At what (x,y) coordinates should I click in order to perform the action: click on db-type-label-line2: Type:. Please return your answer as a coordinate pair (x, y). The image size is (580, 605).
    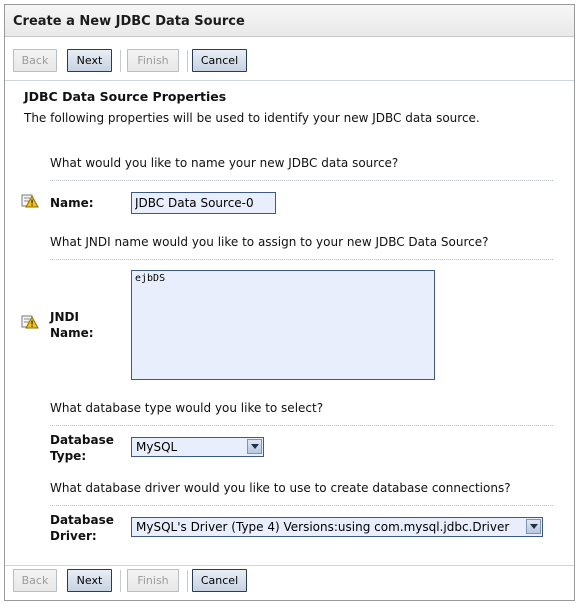
    Looking at the image, I should click on (68, 456).